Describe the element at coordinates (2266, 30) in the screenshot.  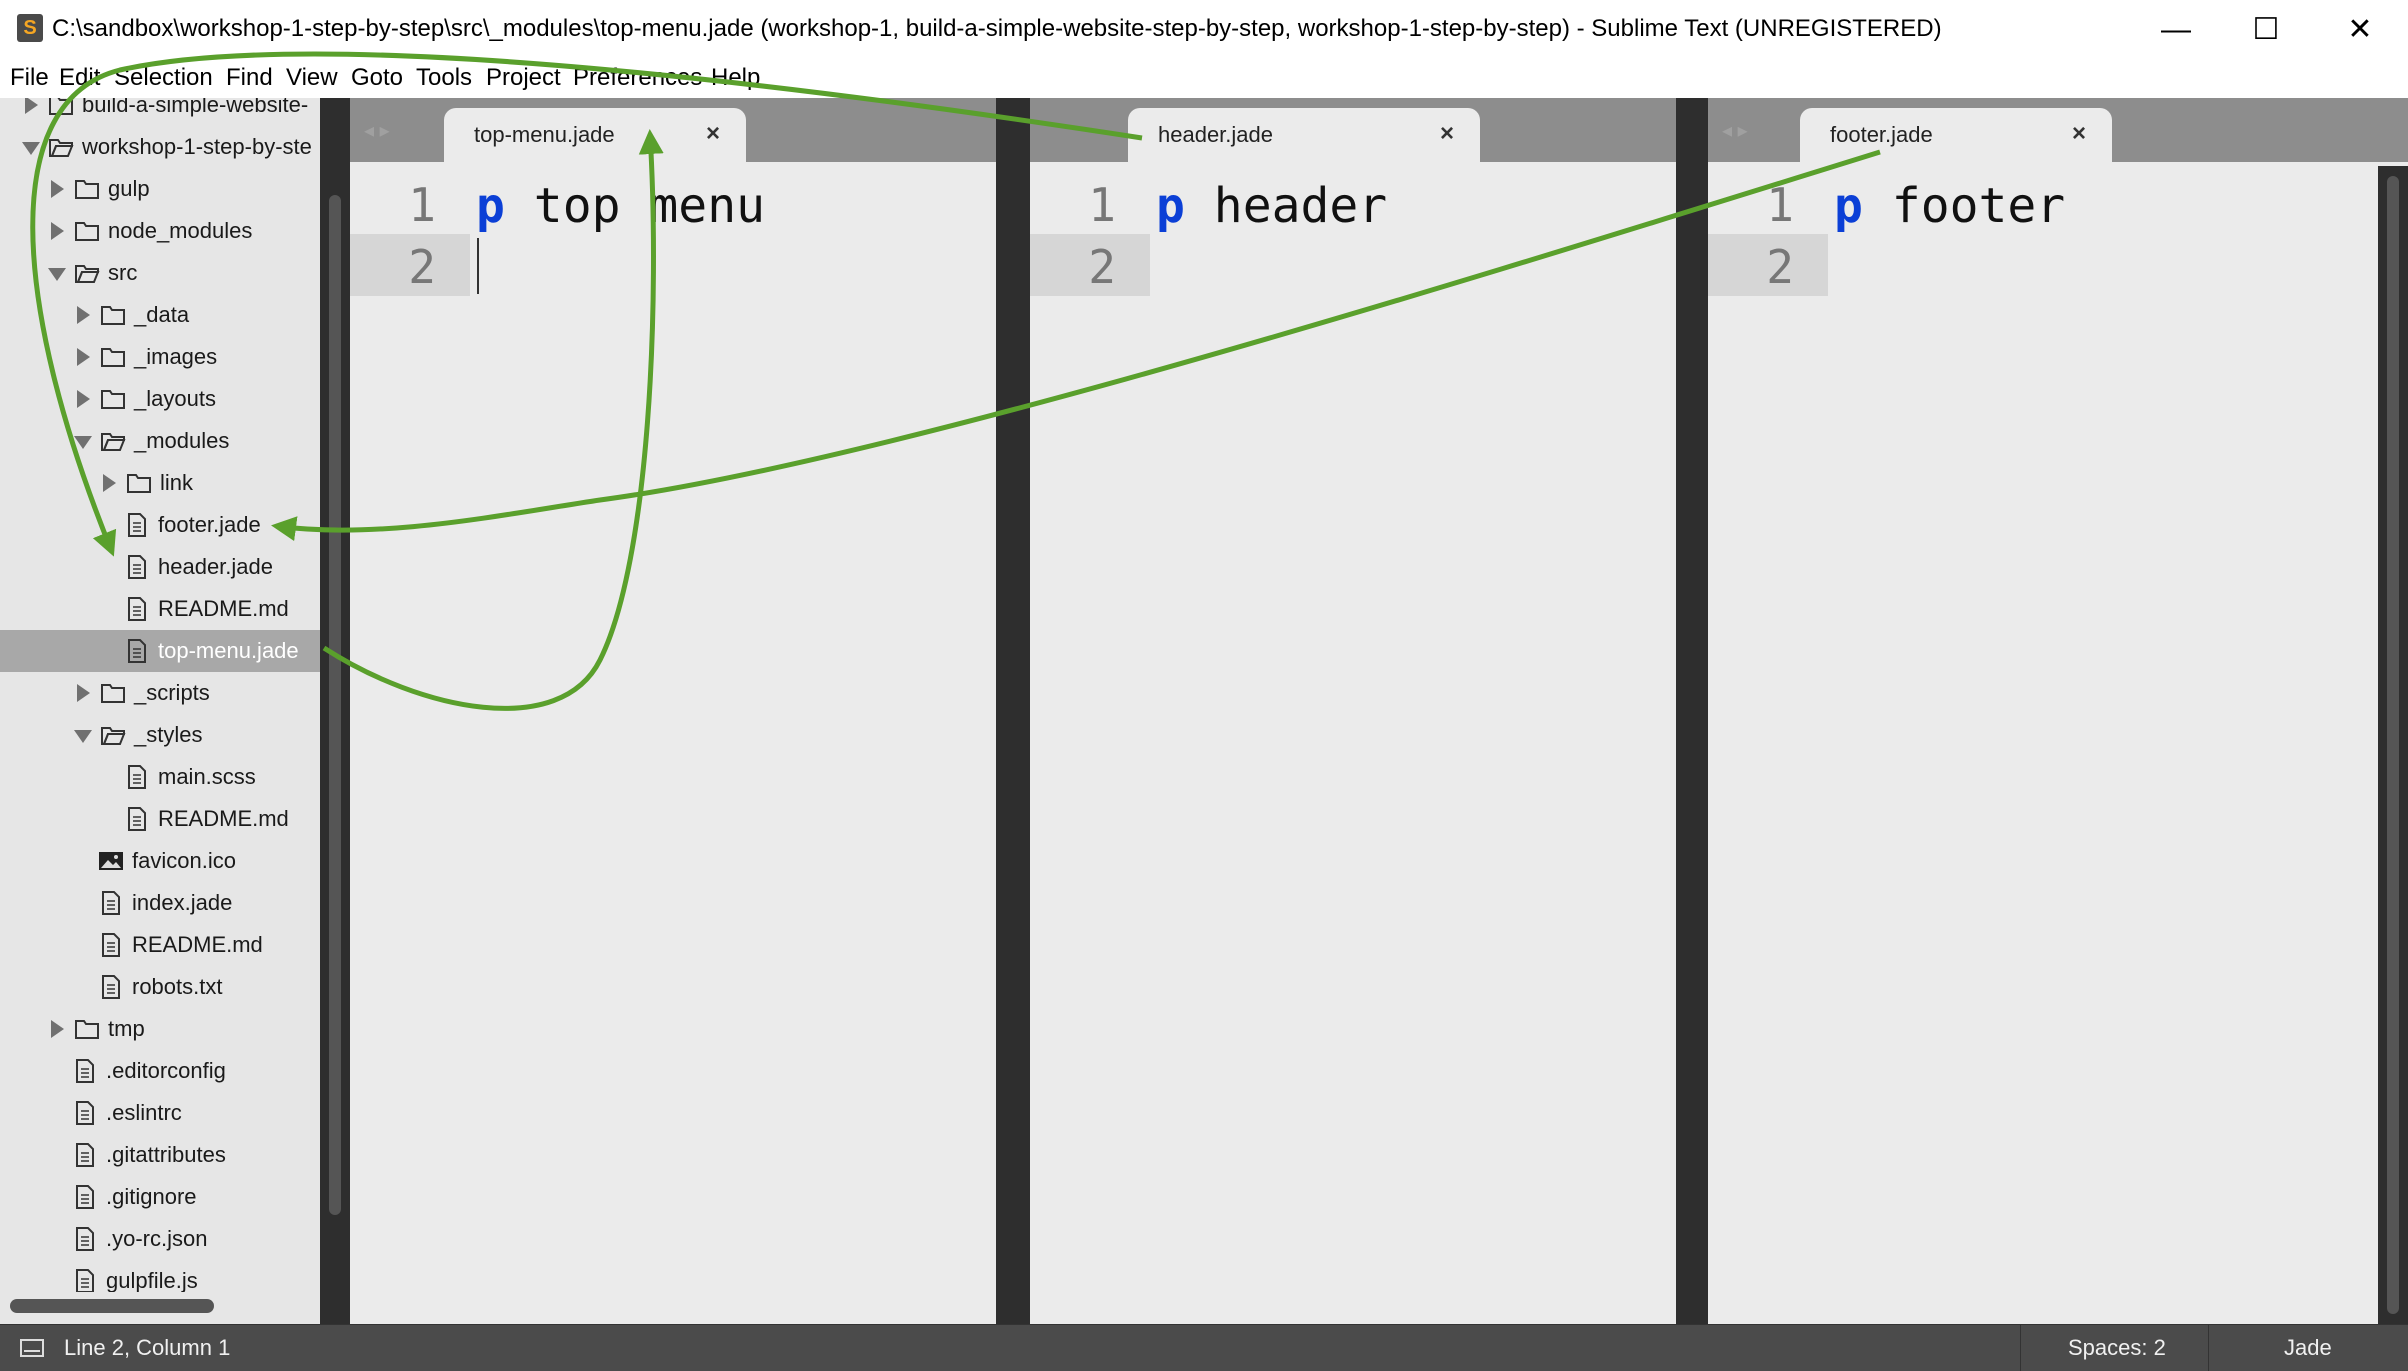
I see `maximize-icon: ☐` at that location.